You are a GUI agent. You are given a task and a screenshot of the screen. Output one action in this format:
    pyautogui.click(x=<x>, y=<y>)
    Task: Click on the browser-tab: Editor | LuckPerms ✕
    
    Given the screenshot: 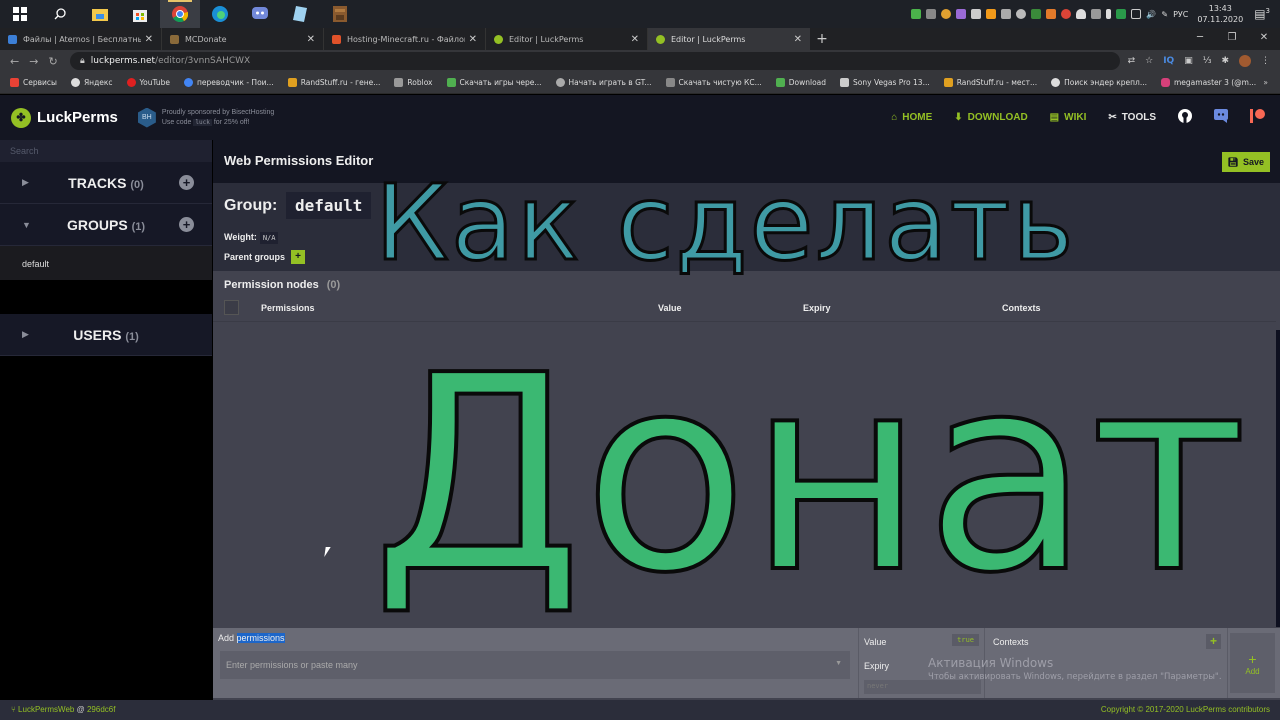 What is the action you would take?
    pyautogui.click(x=567, y=39)
    